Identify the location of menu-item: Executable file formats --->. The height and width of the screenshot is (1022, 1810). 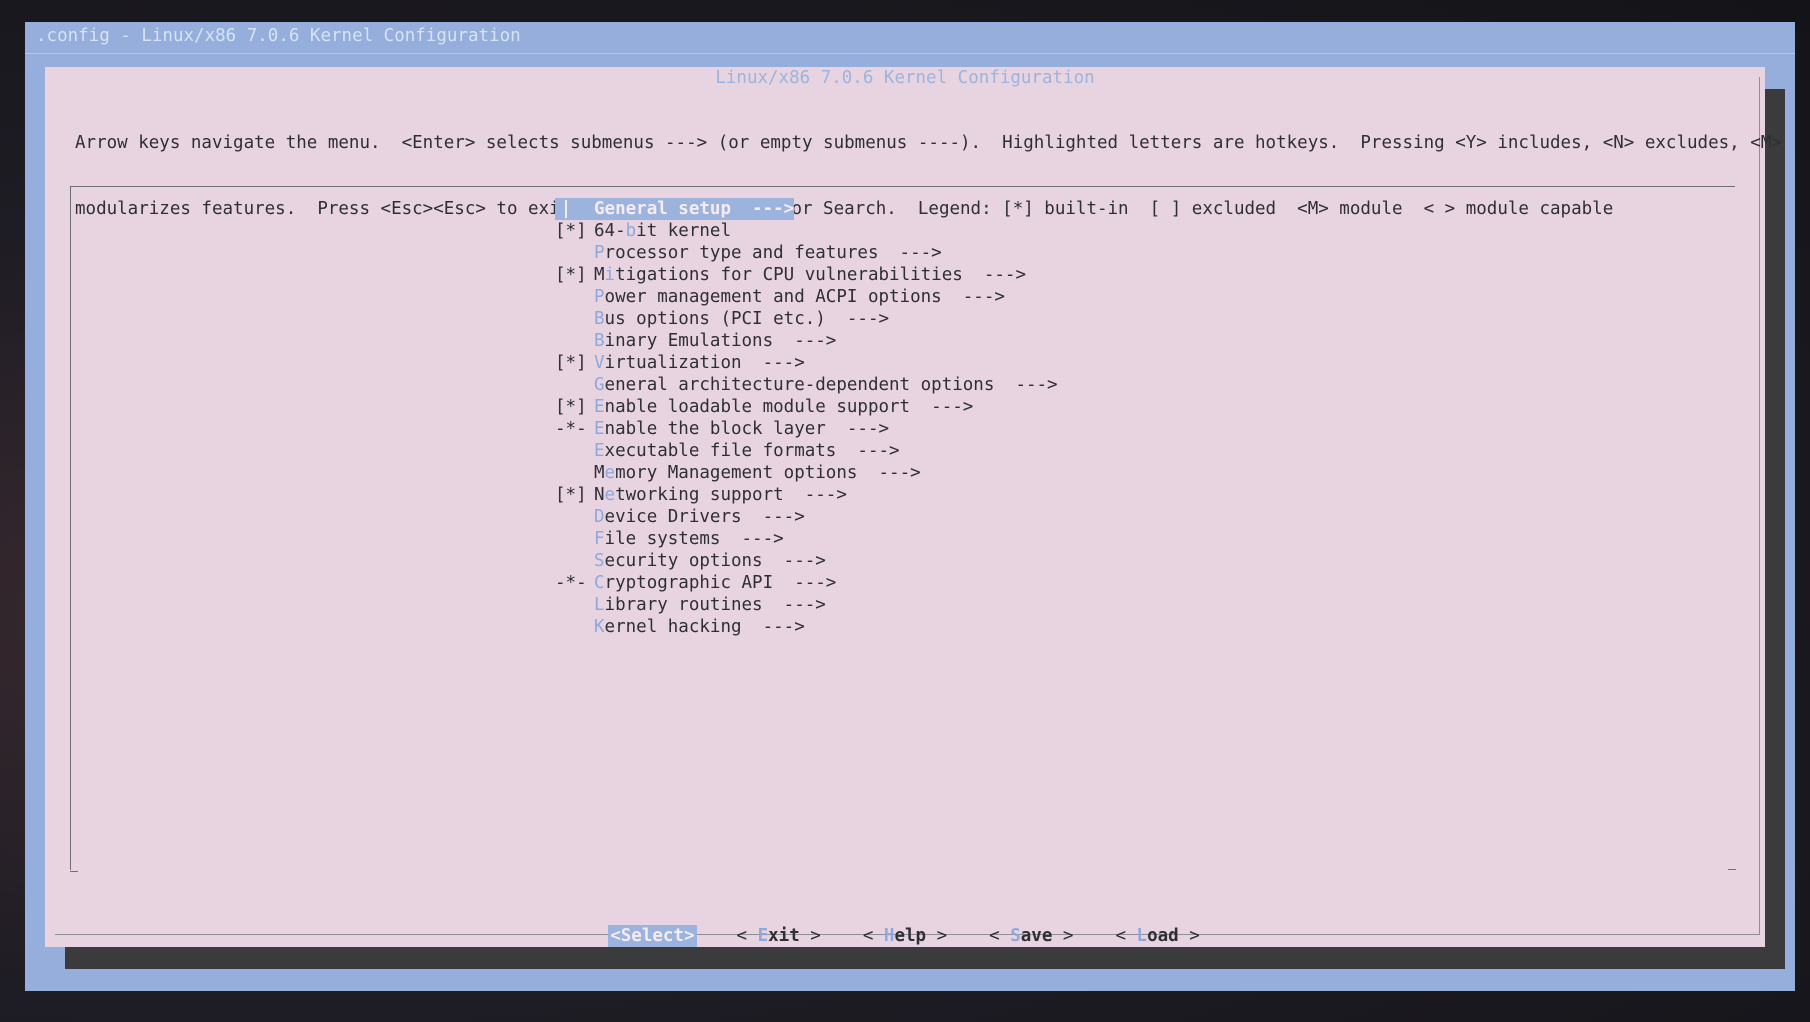
(806, 451).